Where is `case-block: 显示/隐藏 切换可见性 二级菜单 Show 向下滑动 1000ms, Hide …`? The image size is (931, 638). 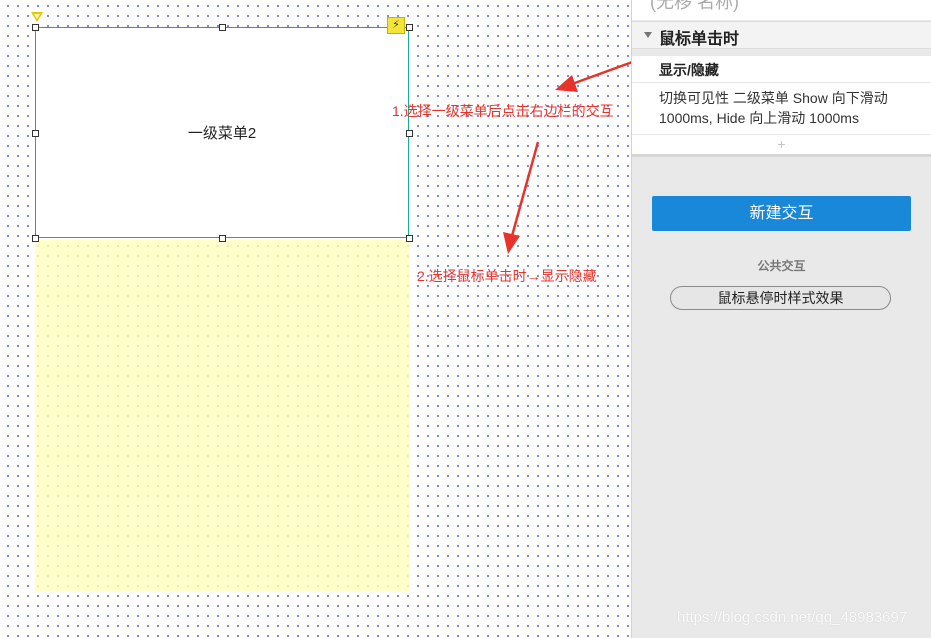
case-block: 显示/隐藏 切换可见性 二级菜单 Show 向下滑动 1000ms, Hide … is located at coordinates (781, 95).